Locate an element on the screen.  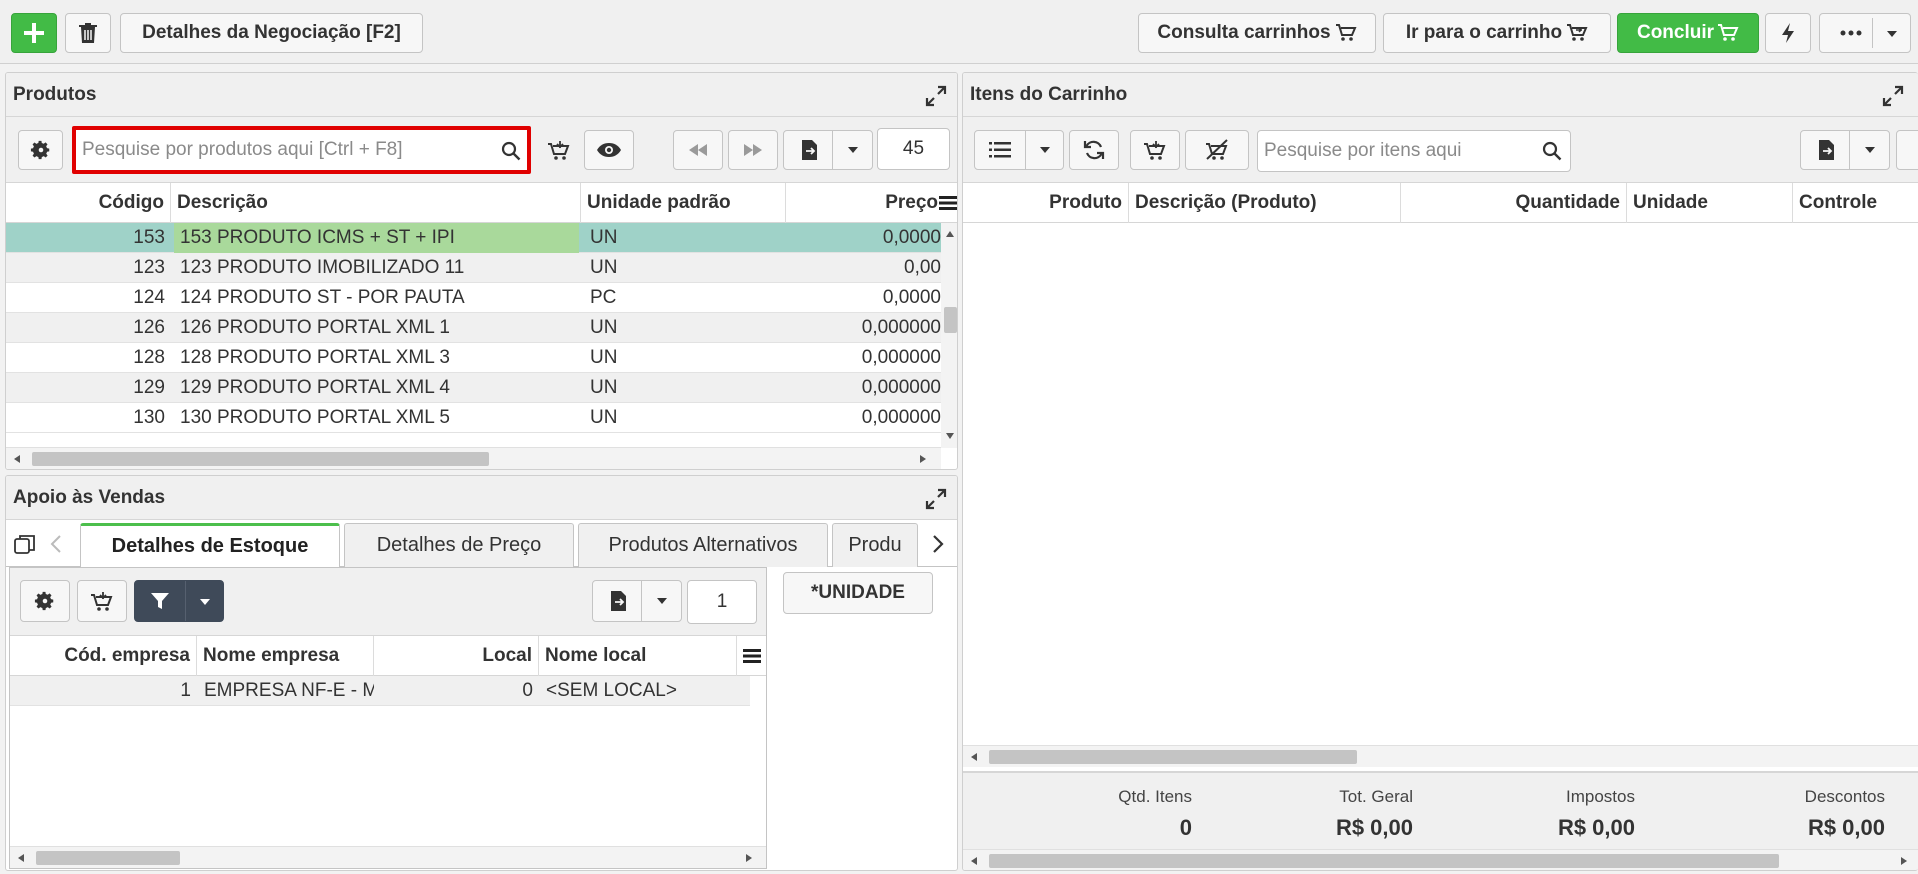
more-toolbar-button is located at coordinates (1907, 150).